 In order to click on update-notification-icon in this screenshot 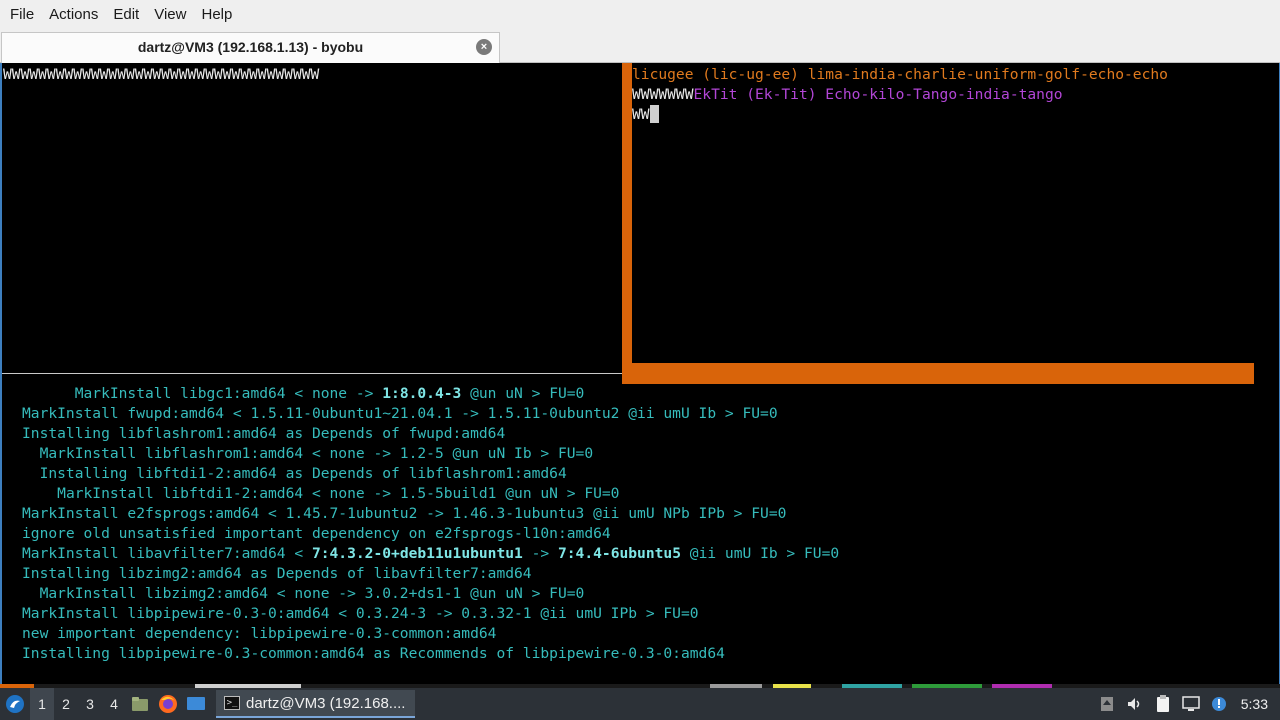, I will do `click(1218, 704)`.